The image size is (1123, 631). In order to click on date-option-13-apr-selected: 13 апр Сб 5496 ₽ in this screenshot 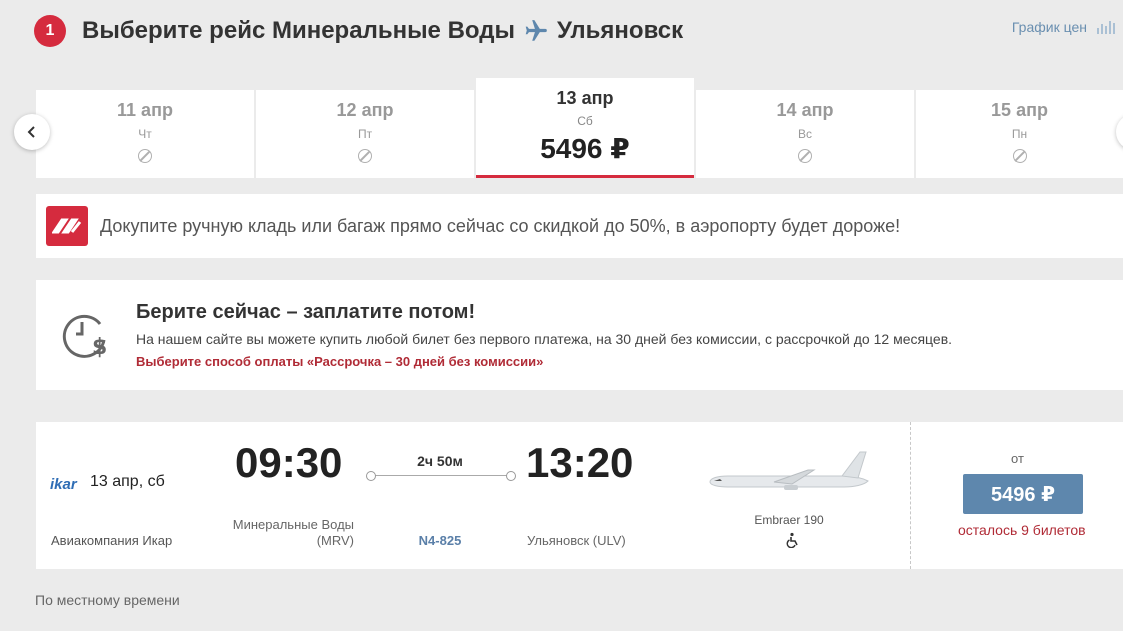, I will do `click(585, 128)`.